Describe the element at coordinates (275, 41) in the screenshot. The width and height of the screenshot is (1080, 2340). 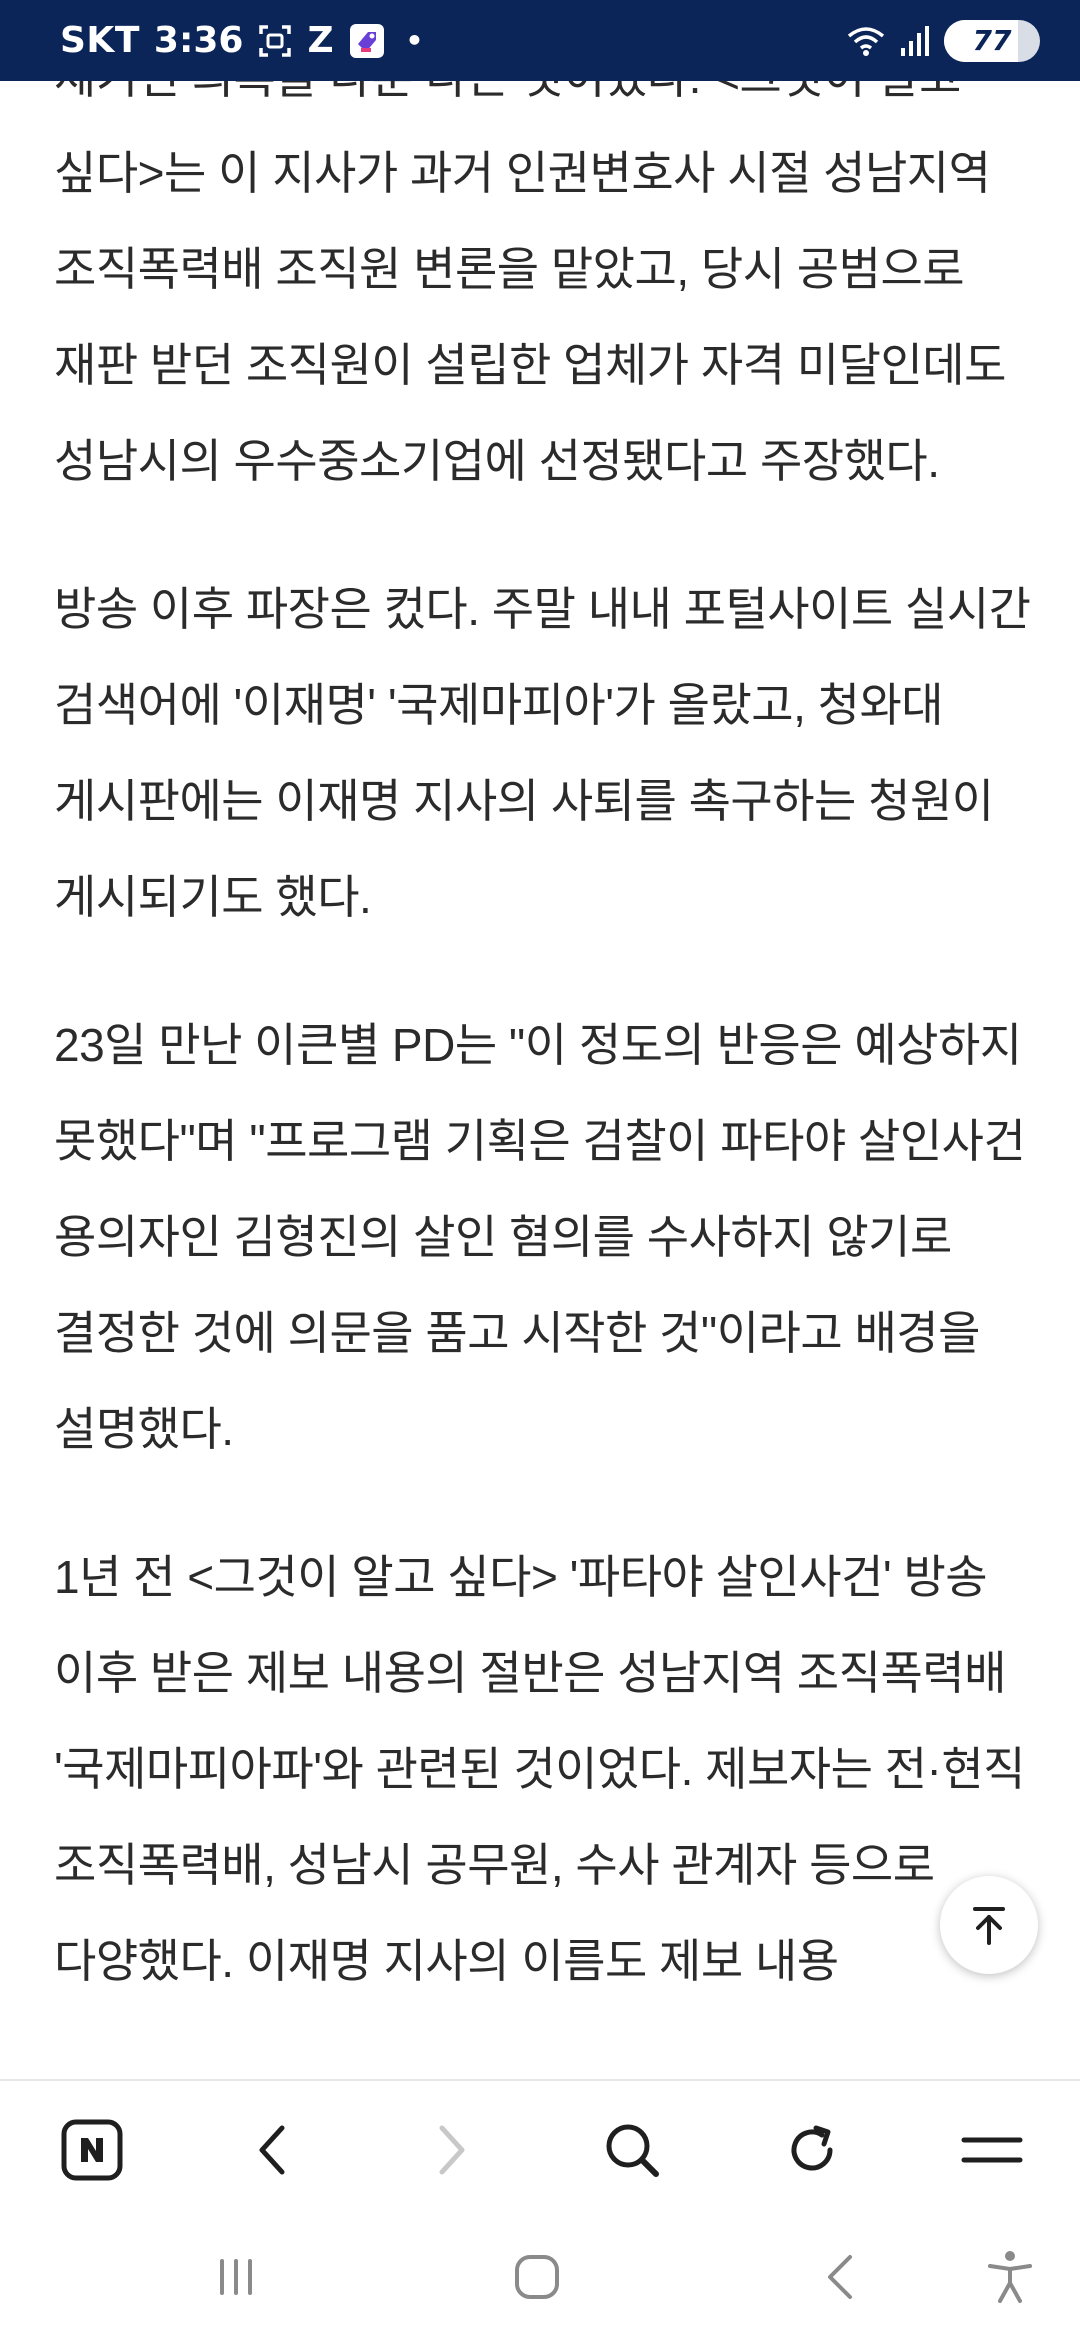
I see `screenshot-icon` at that location.